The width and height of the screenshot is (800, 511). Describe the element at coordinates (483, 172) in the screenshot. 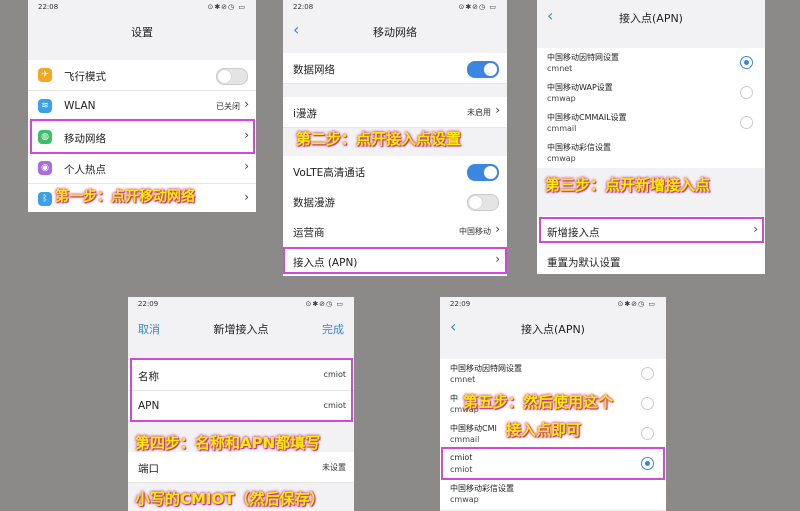

I see `volte-toggle` at that location.